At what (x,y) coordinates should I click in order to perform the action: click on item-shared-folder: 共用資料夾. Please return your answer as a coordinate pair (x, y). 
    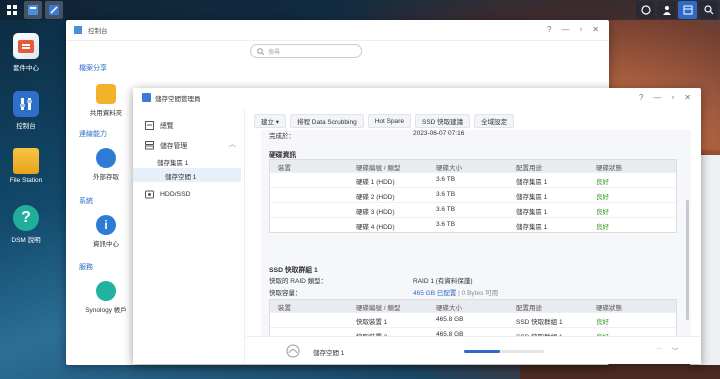
    Looking at the image, I should click on (106, 100).